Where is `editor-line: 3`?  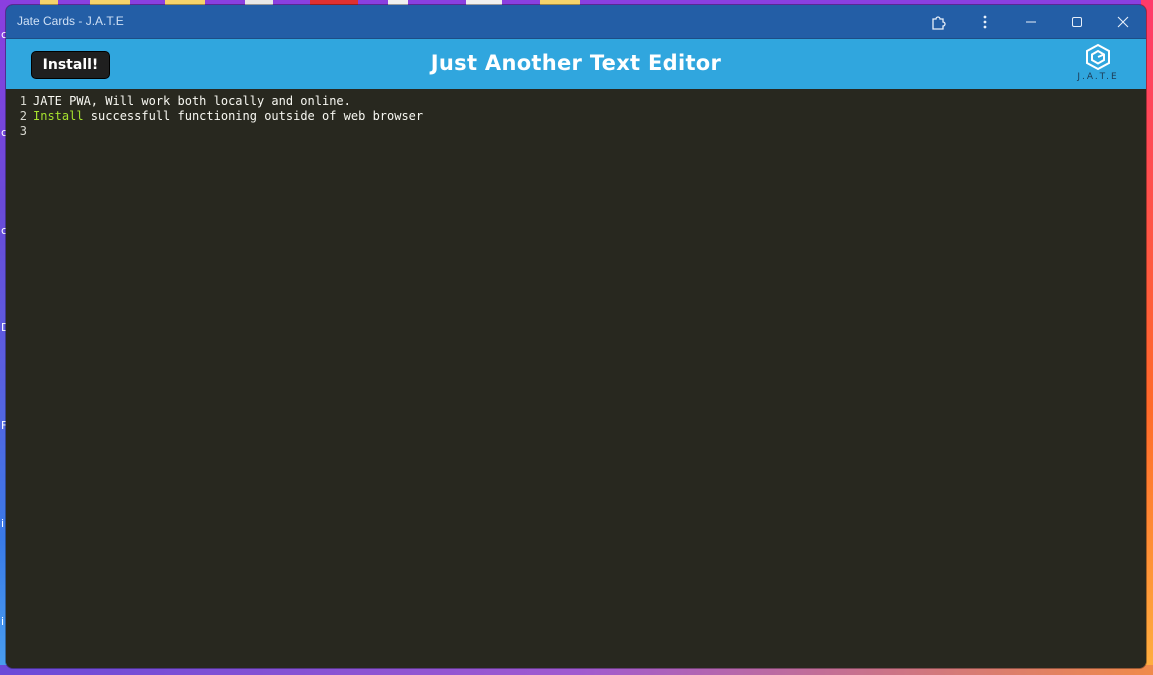
editor-line: 3 is located at coordinates (576, 131).